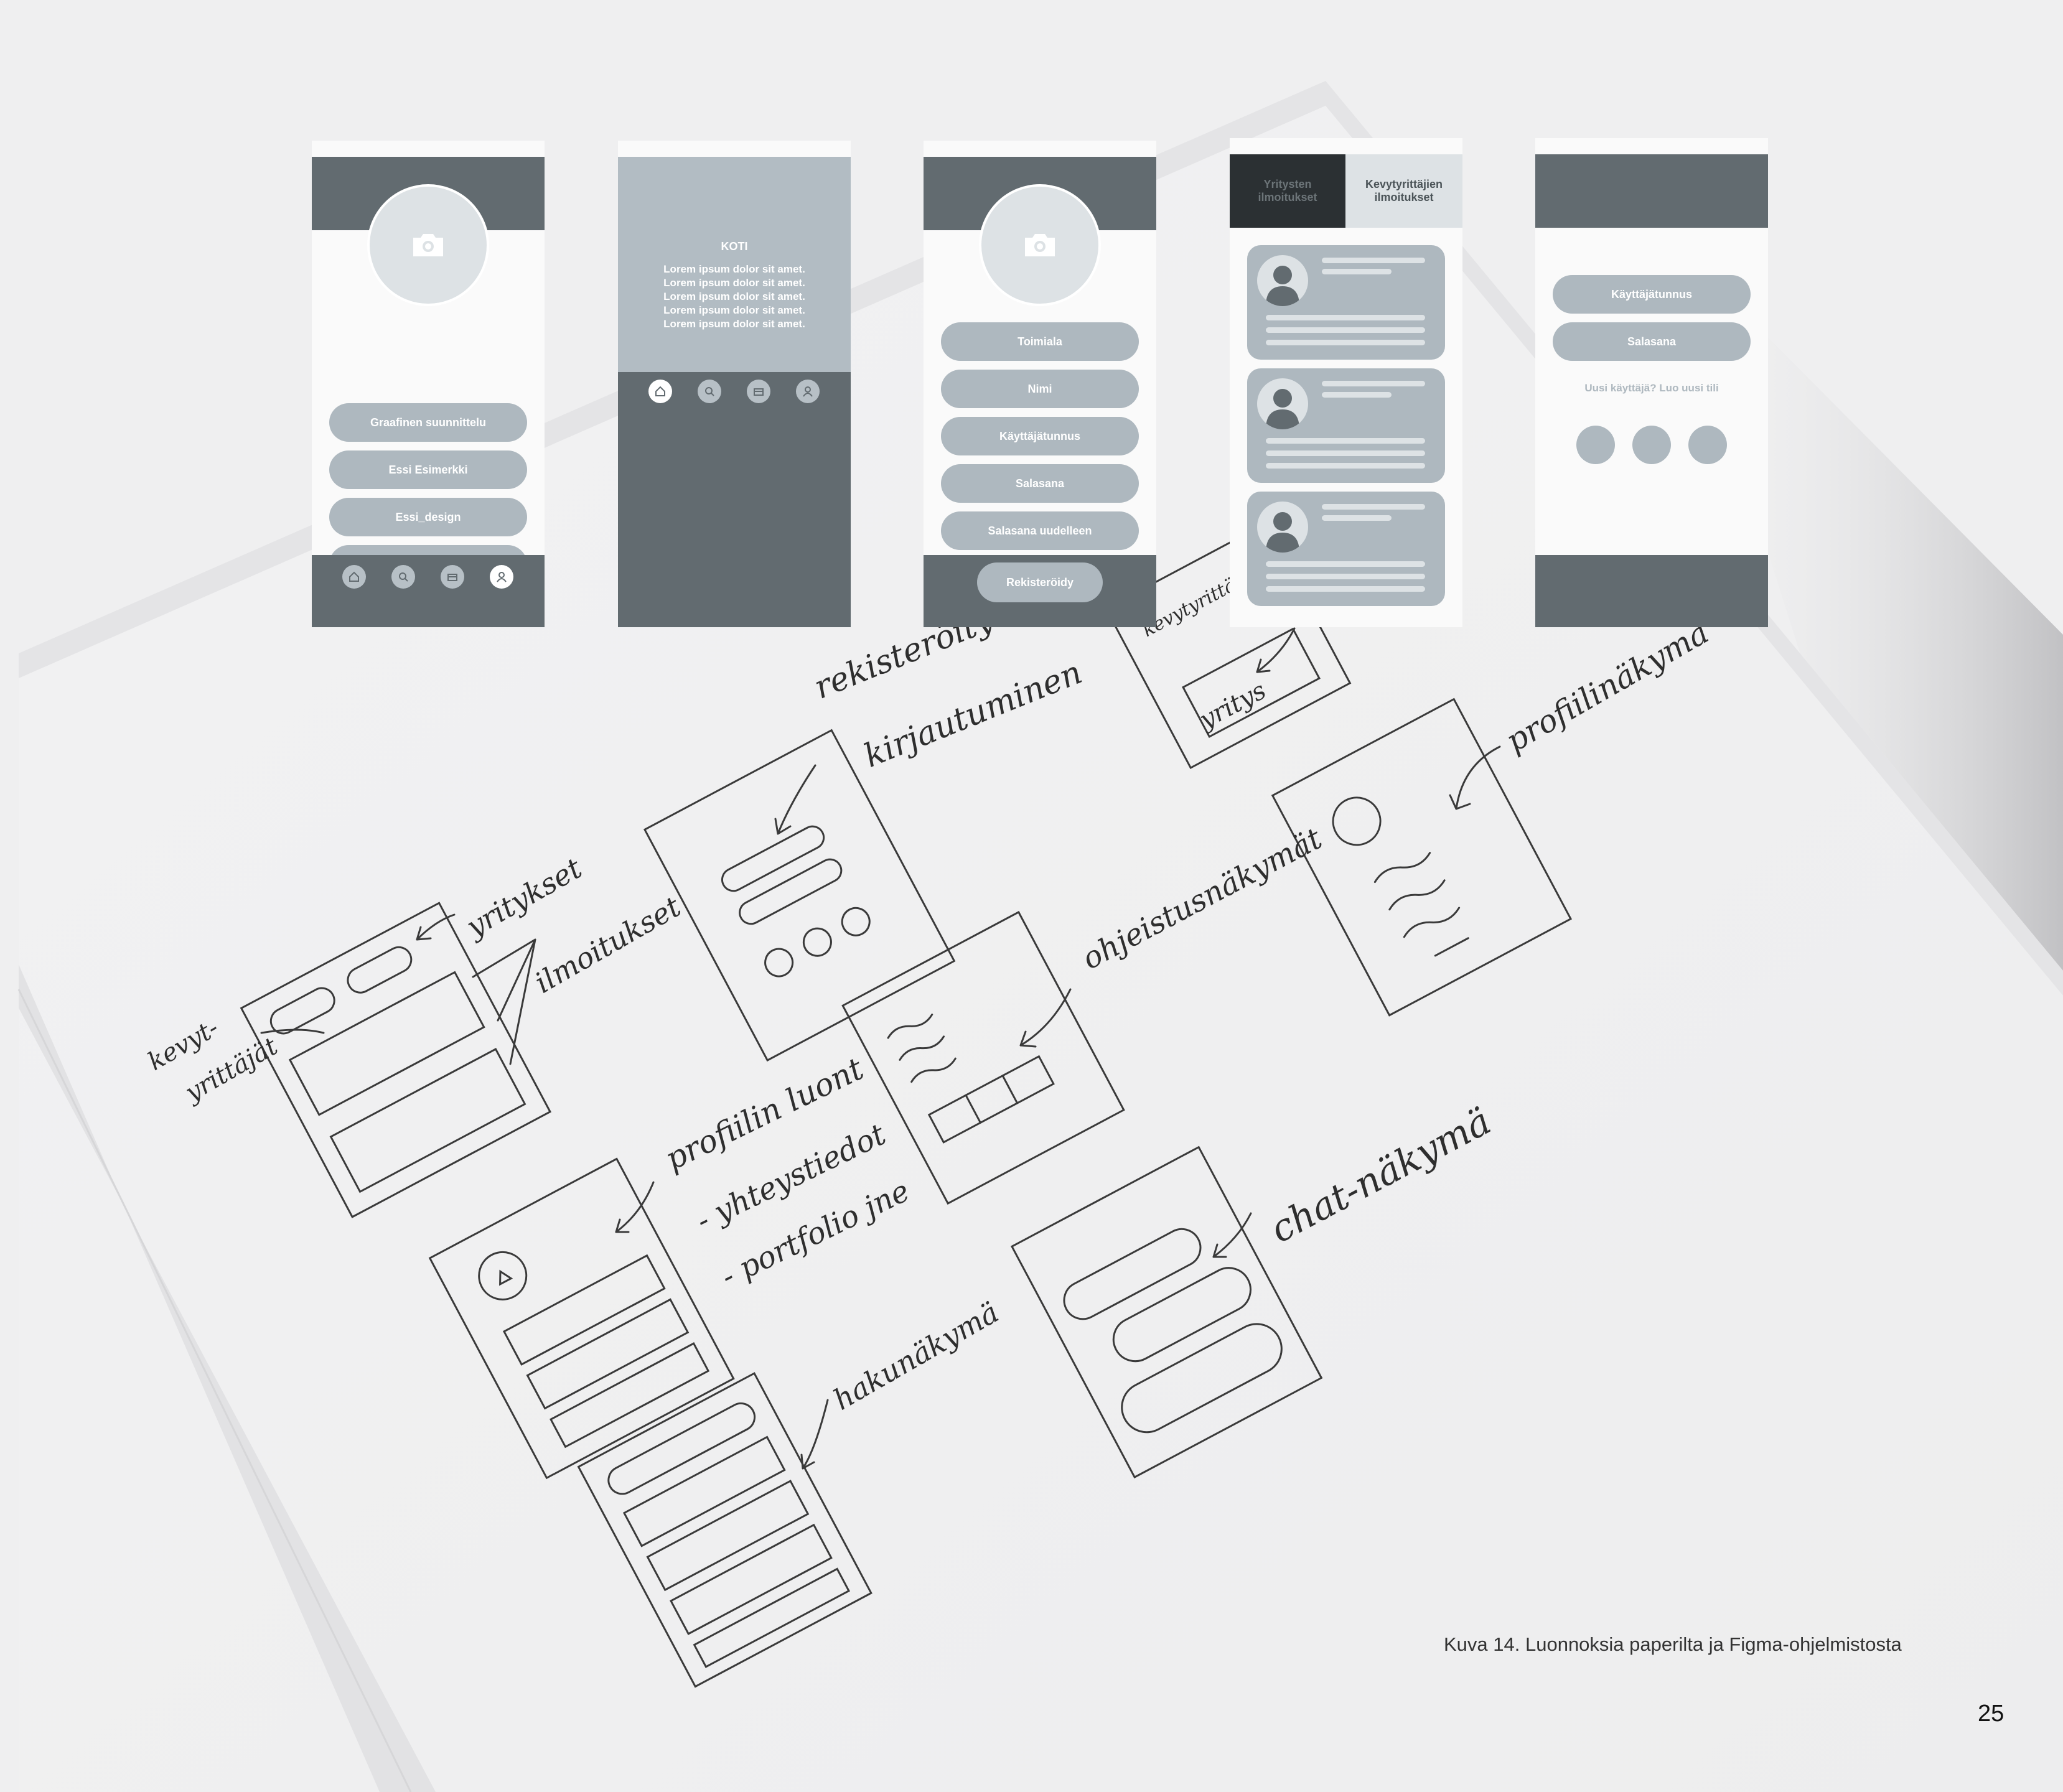 Image resolution: width=2063 pixels, height=1792 pixels. I want to click on label-chat-view: chat-näkymä, so click(1380, 1175).